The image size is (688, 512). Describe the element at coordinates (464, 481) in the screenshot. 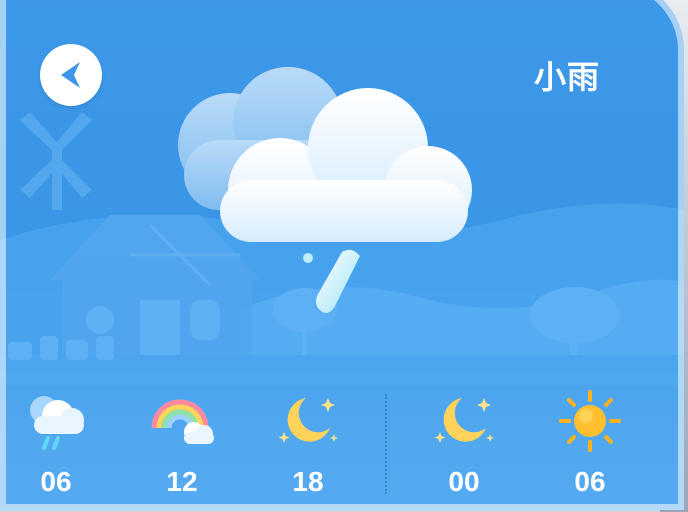

I see `forecast-time: 00` at that location.